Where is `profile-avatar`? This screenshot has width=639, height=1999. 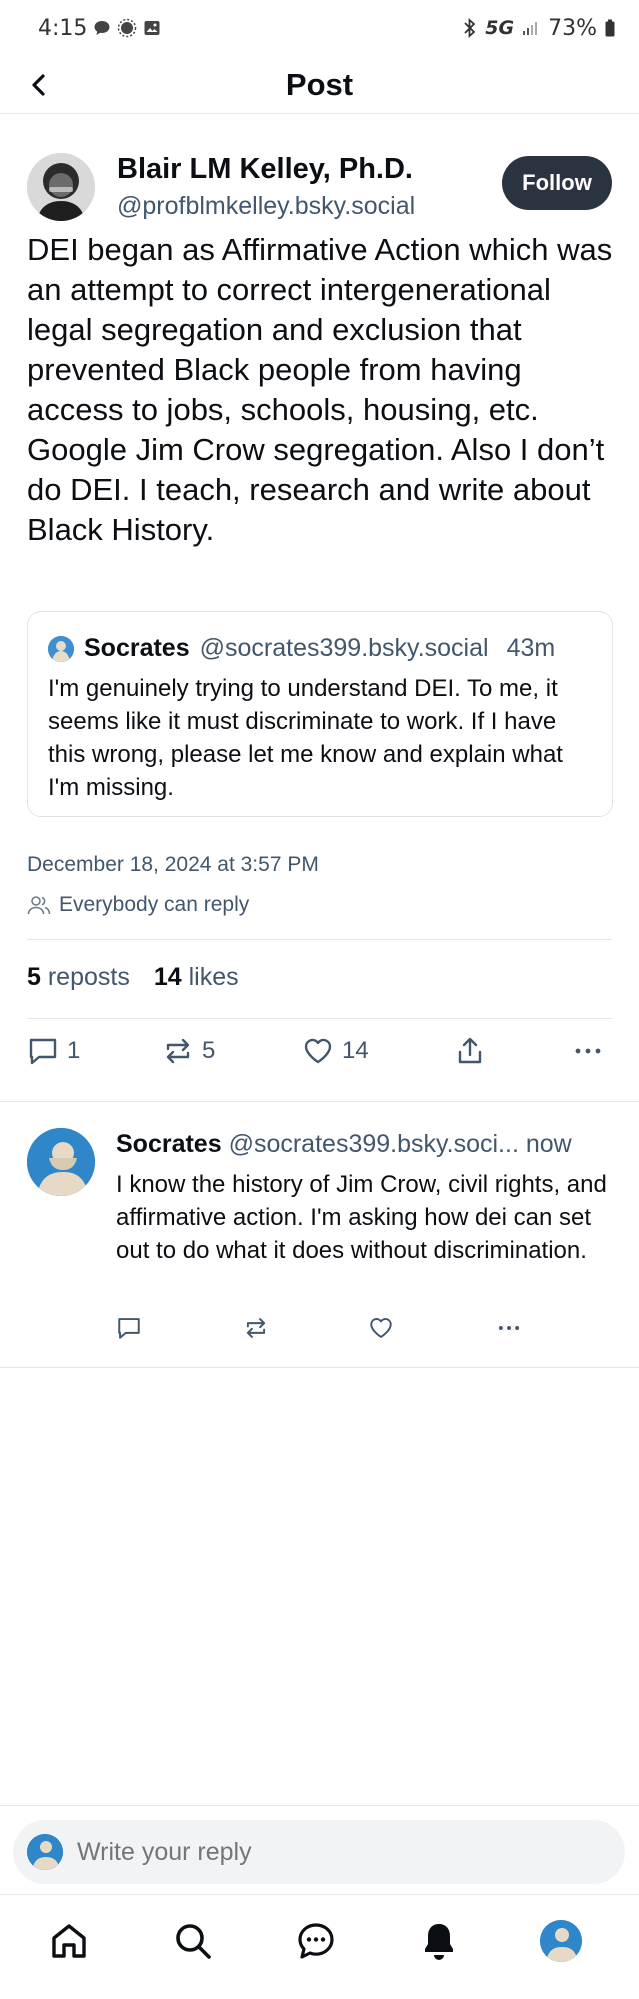
profile-avatar is located at coordinates (561, 1941).